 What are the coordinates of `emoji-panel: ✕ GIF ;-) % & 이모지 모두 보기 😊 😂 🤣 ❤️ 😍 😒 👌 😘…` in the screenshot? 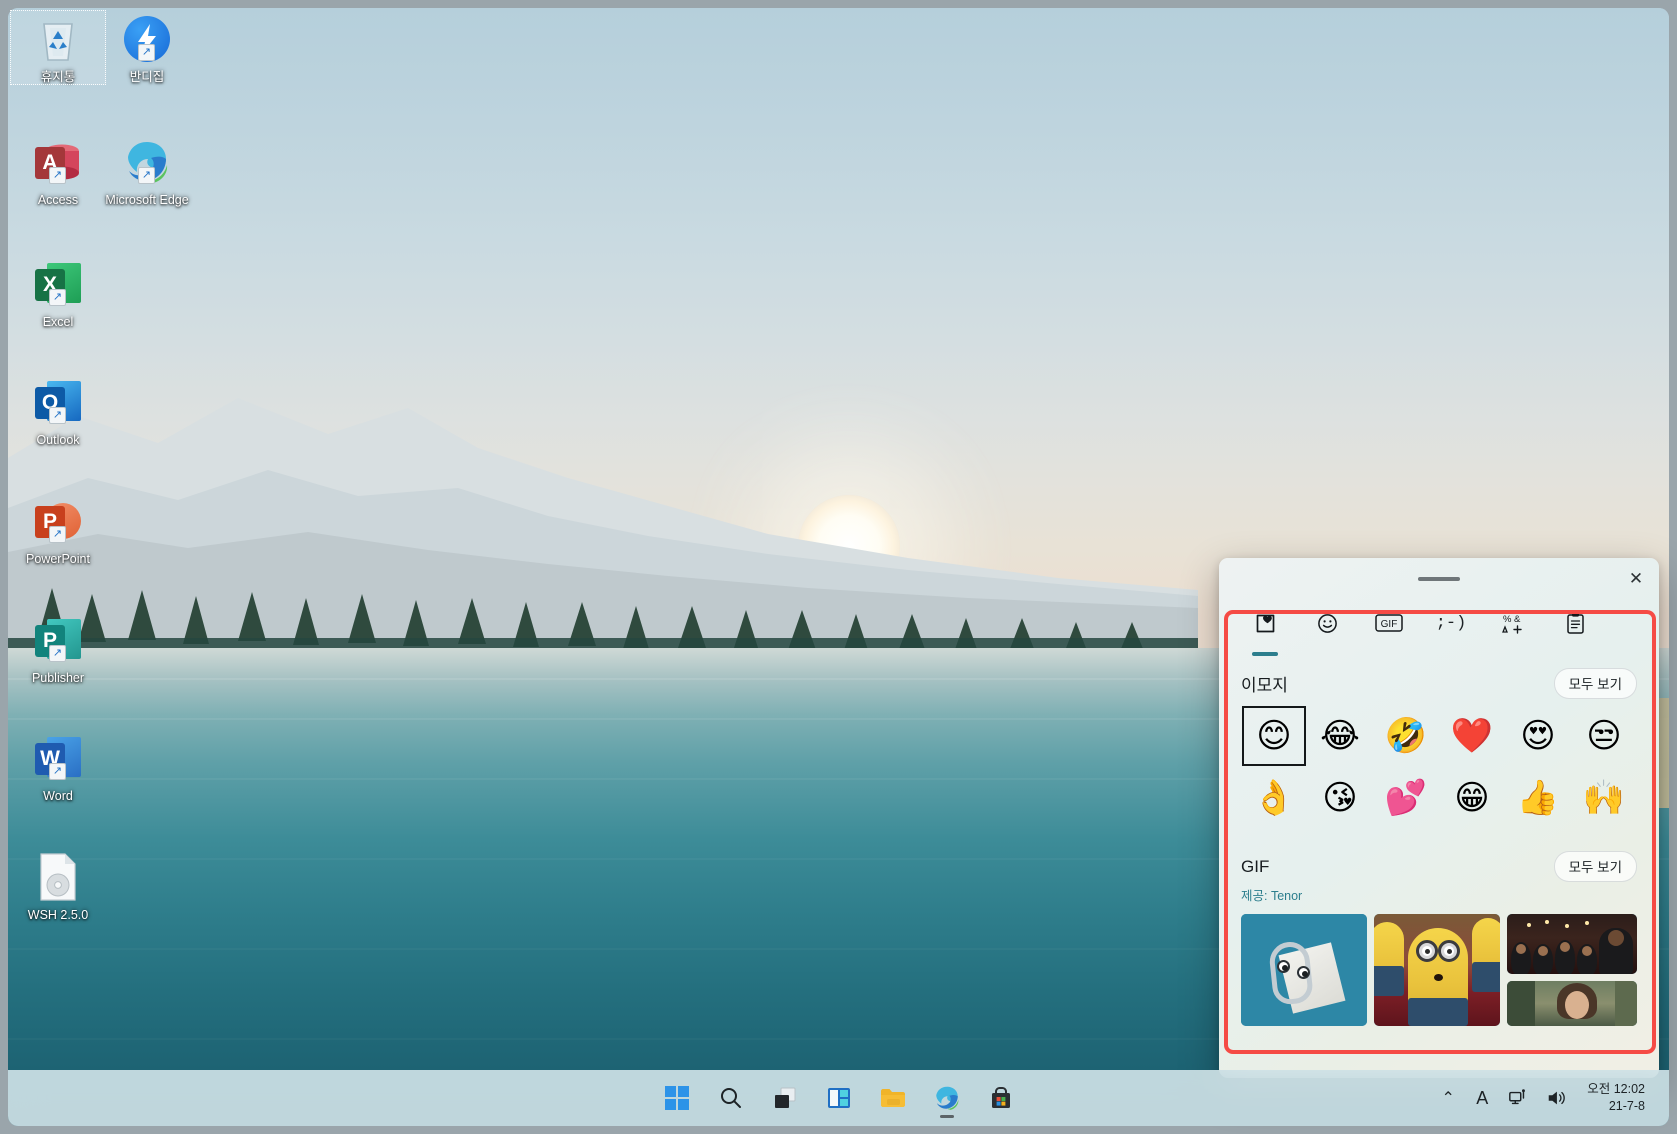 It's located at (1439, 818).